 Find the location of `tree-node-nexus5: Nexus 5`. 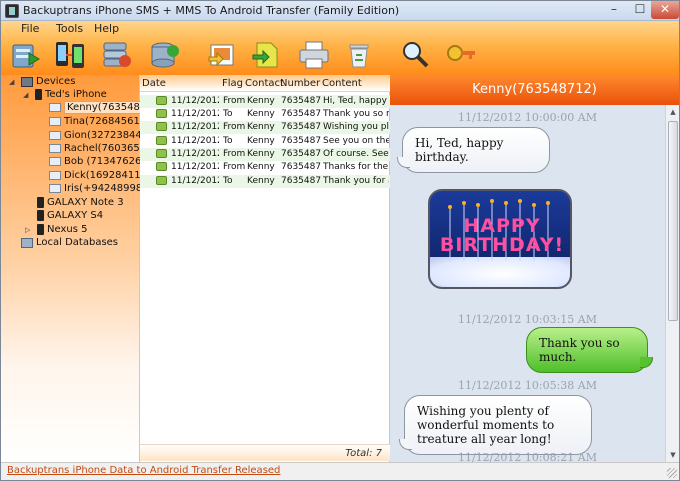

tree-node-nexus5: Nexus 5 is located at coordinates (62, 230).